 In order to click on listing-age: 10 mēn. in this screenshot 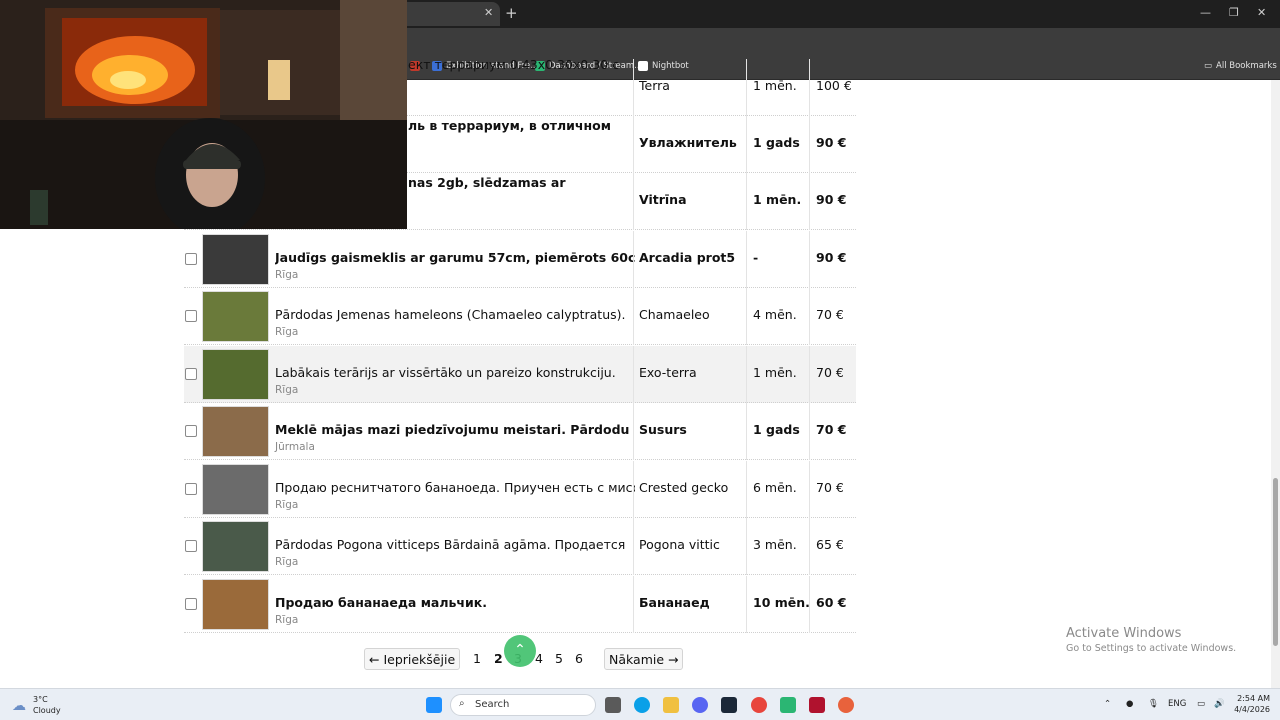, I will do `click(778, 604)`.